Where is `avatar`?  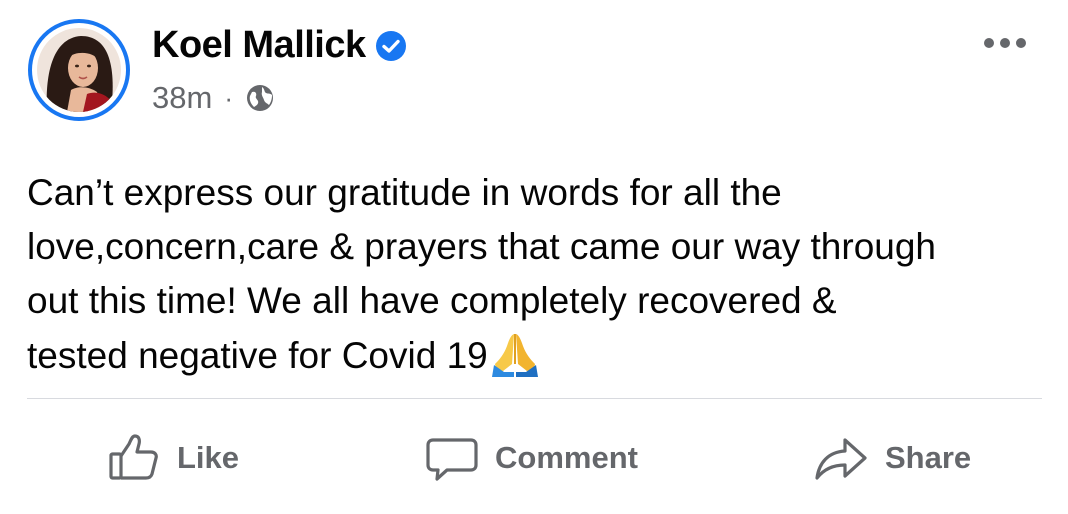 avatar is located at coordinates (79, 70).